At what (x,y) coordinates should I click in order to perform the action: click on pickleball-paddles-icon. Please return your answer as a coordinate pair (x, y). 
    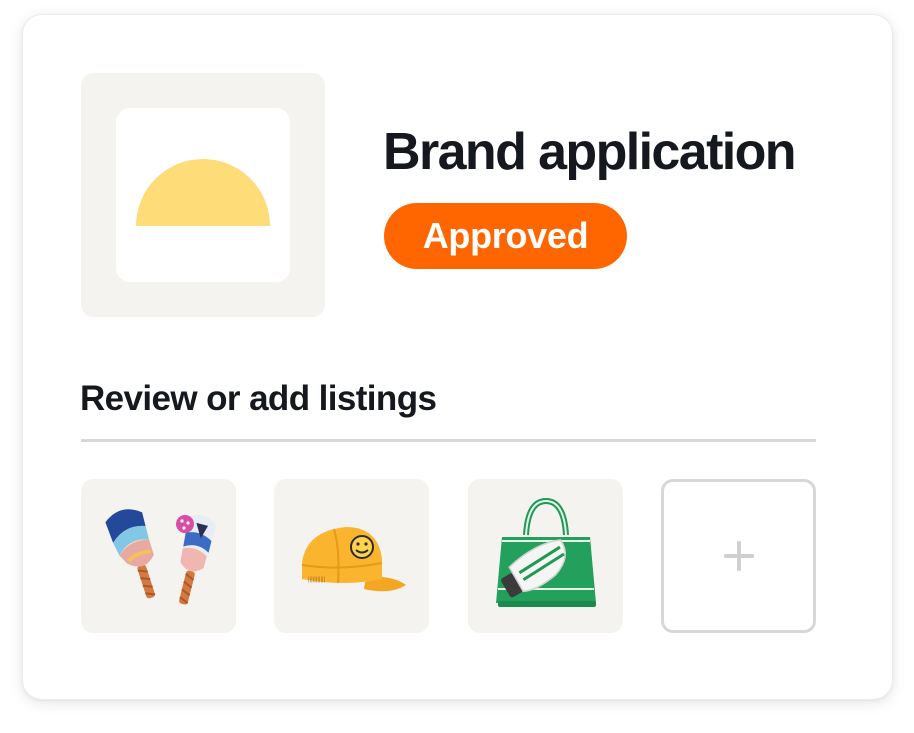
    Looking at the image, I should click on (161, 557).